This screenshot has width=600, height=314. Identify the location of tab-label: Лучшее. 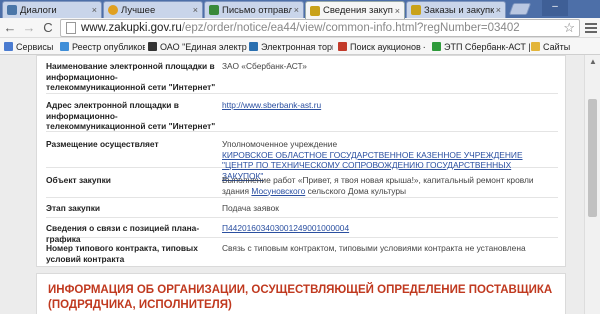
(138, 10).